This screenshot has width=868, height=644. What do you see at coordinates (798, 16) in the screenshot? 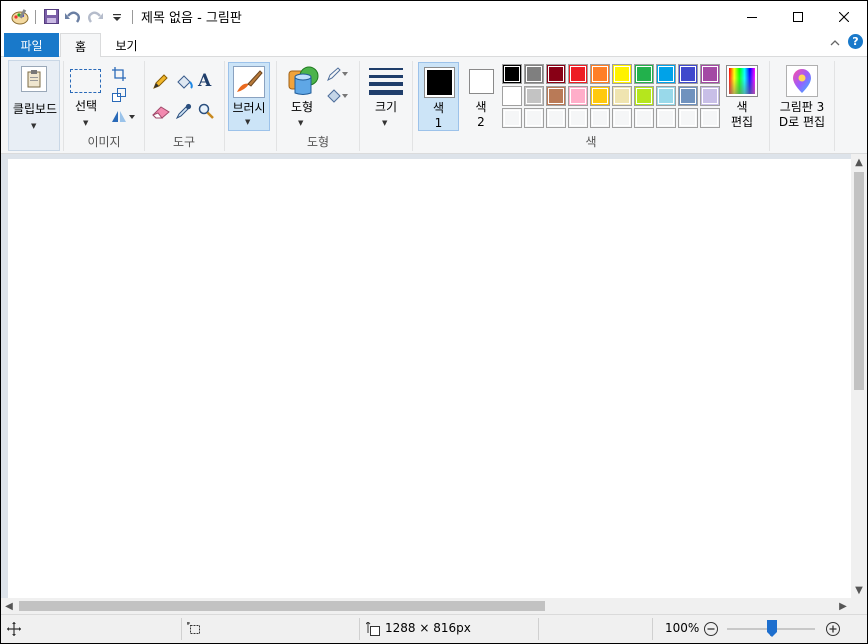
I see `maximize-button` at bounding box center [798, 16].